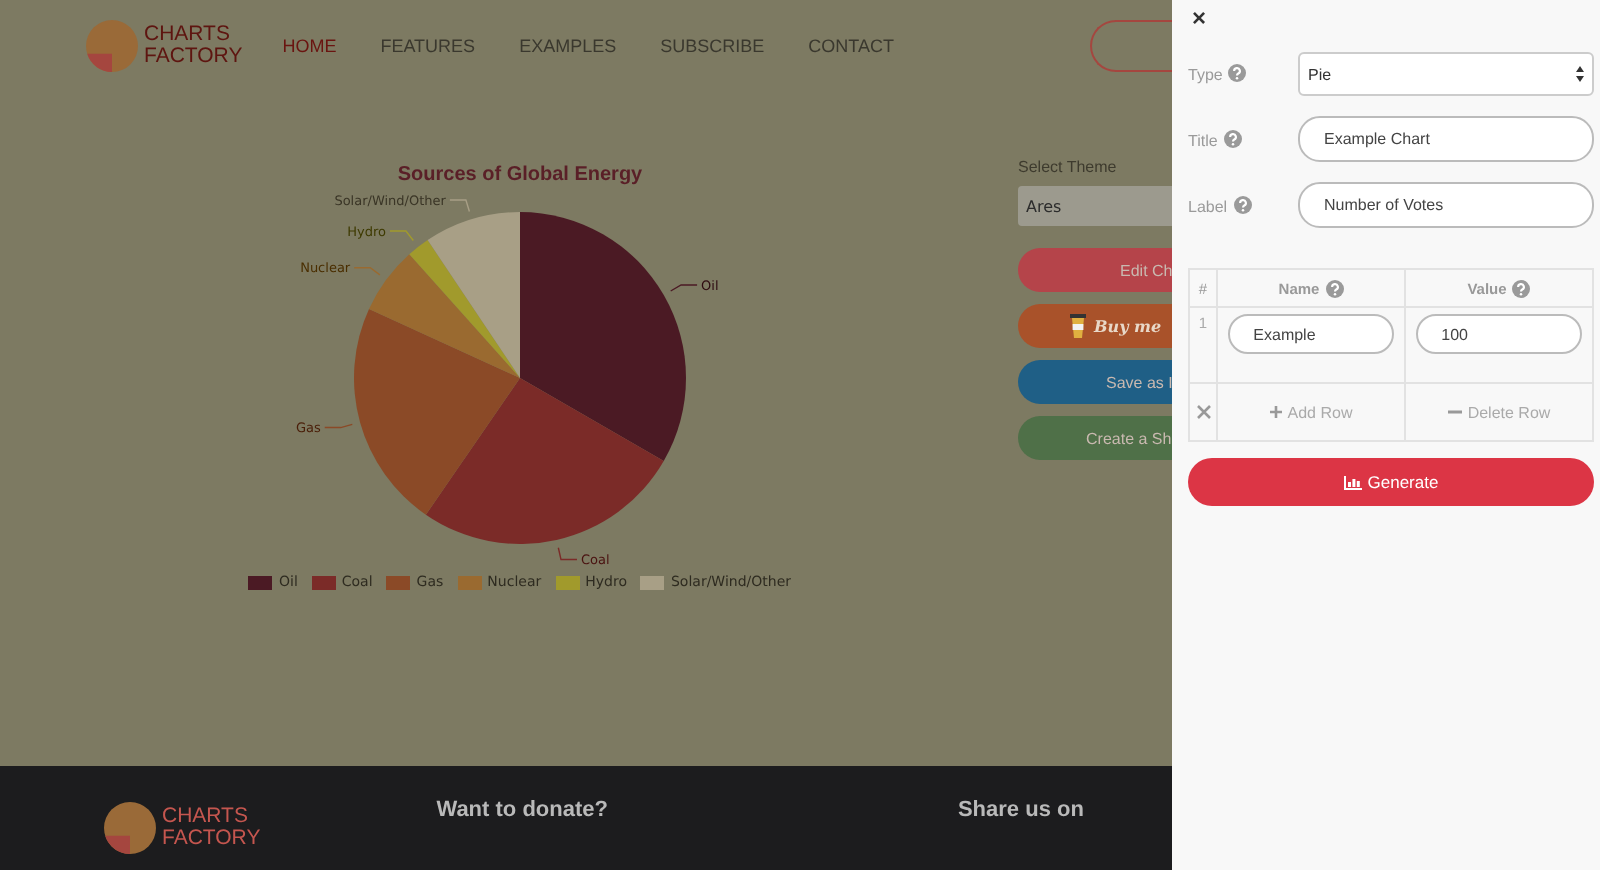  Describe the element at coordinates (1203, 140) in the screenshot. I see `field-label: Title` at that location.